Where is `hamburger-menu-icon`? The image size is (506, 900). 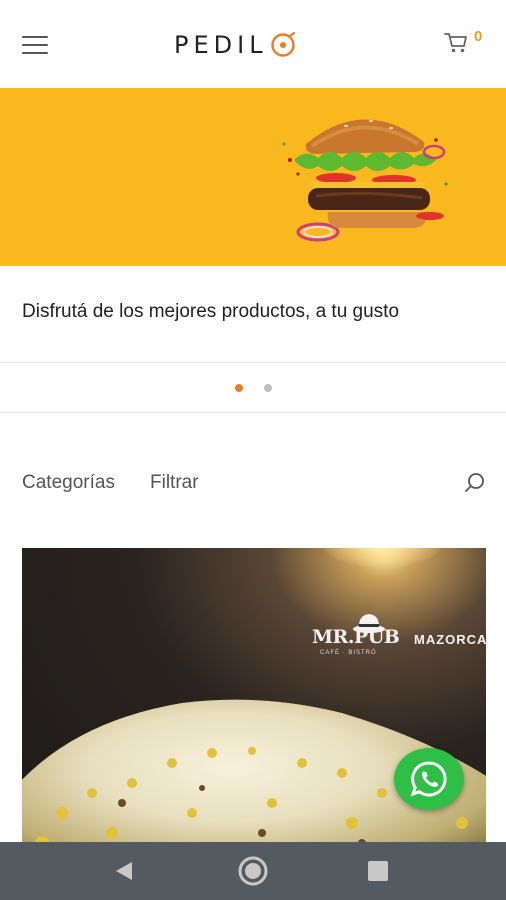
hamburger-menu-icon is located at coordinates (35, 45).